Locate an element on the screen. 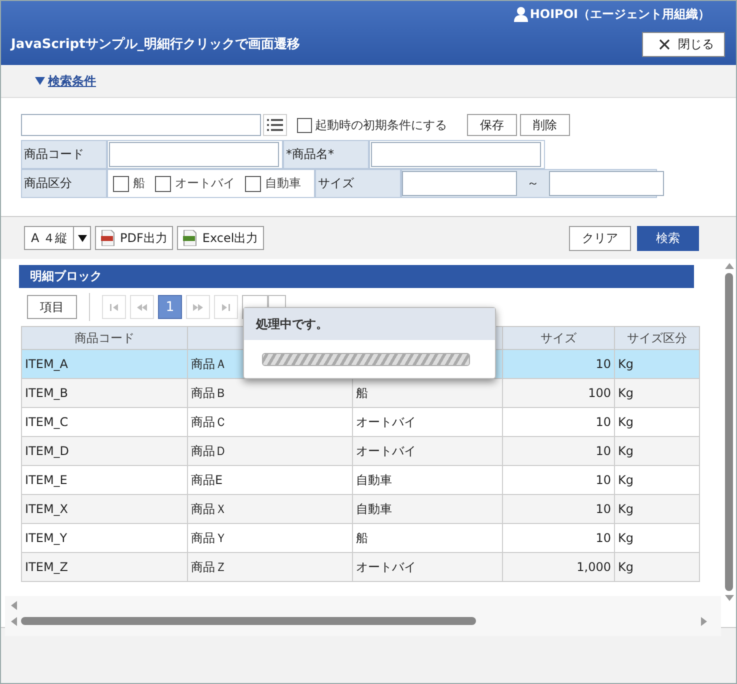 Image resolution: width=737 pixels, height=684 pixels. window-title: JavaScriptサンプル_明細行クリックで画面遷移 is located at coordinates (155, 44).